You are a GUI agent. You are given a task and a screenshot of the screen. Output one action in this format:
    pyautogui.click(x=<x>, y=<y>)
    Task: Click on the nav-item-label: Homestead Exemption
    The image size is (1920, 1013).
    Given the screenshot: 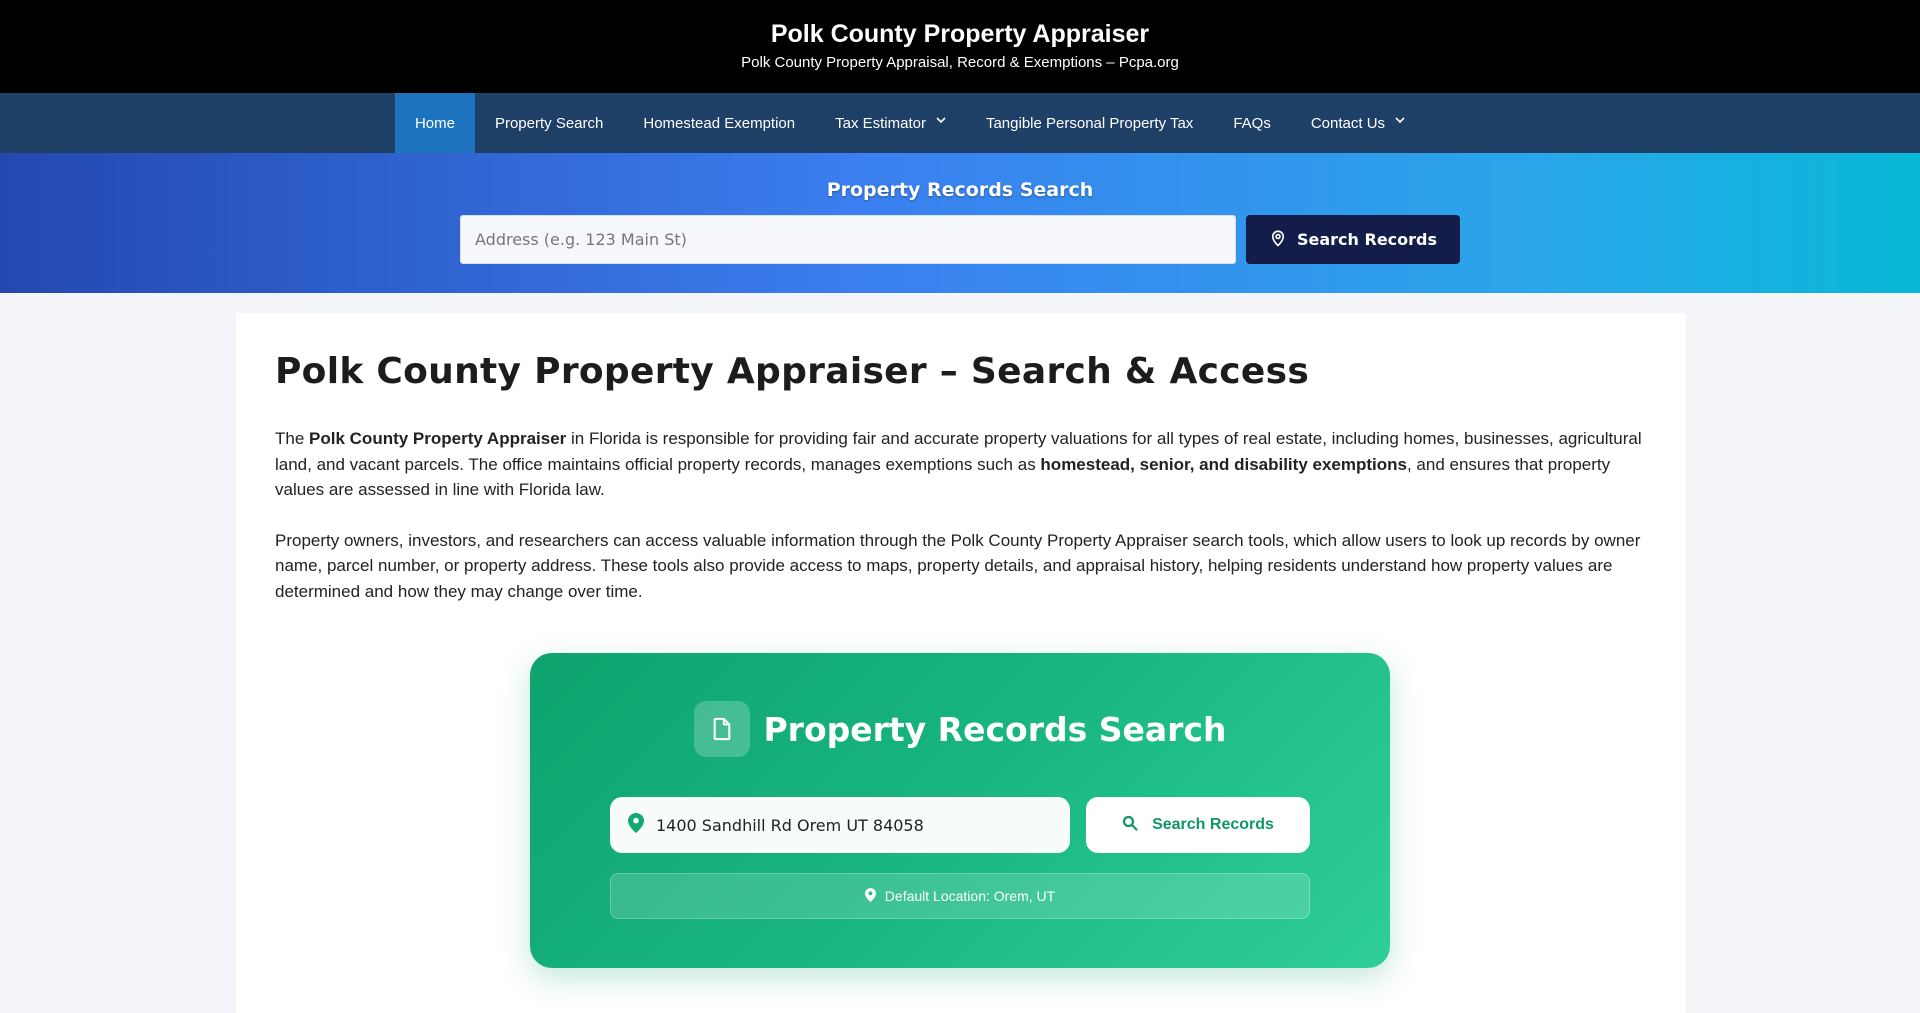 What is the action you would take?
    pyautogui.click(x=719, y=123)
    